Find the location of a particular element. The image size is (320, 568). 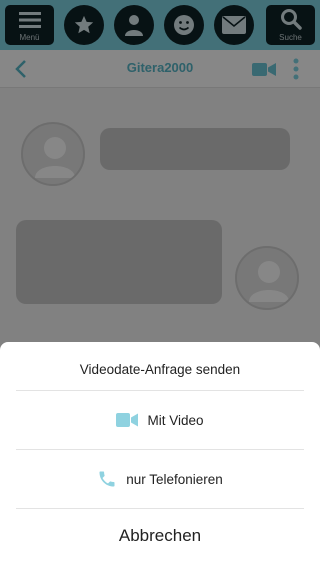

video-camera-icon is located at coordinates (127, 420).